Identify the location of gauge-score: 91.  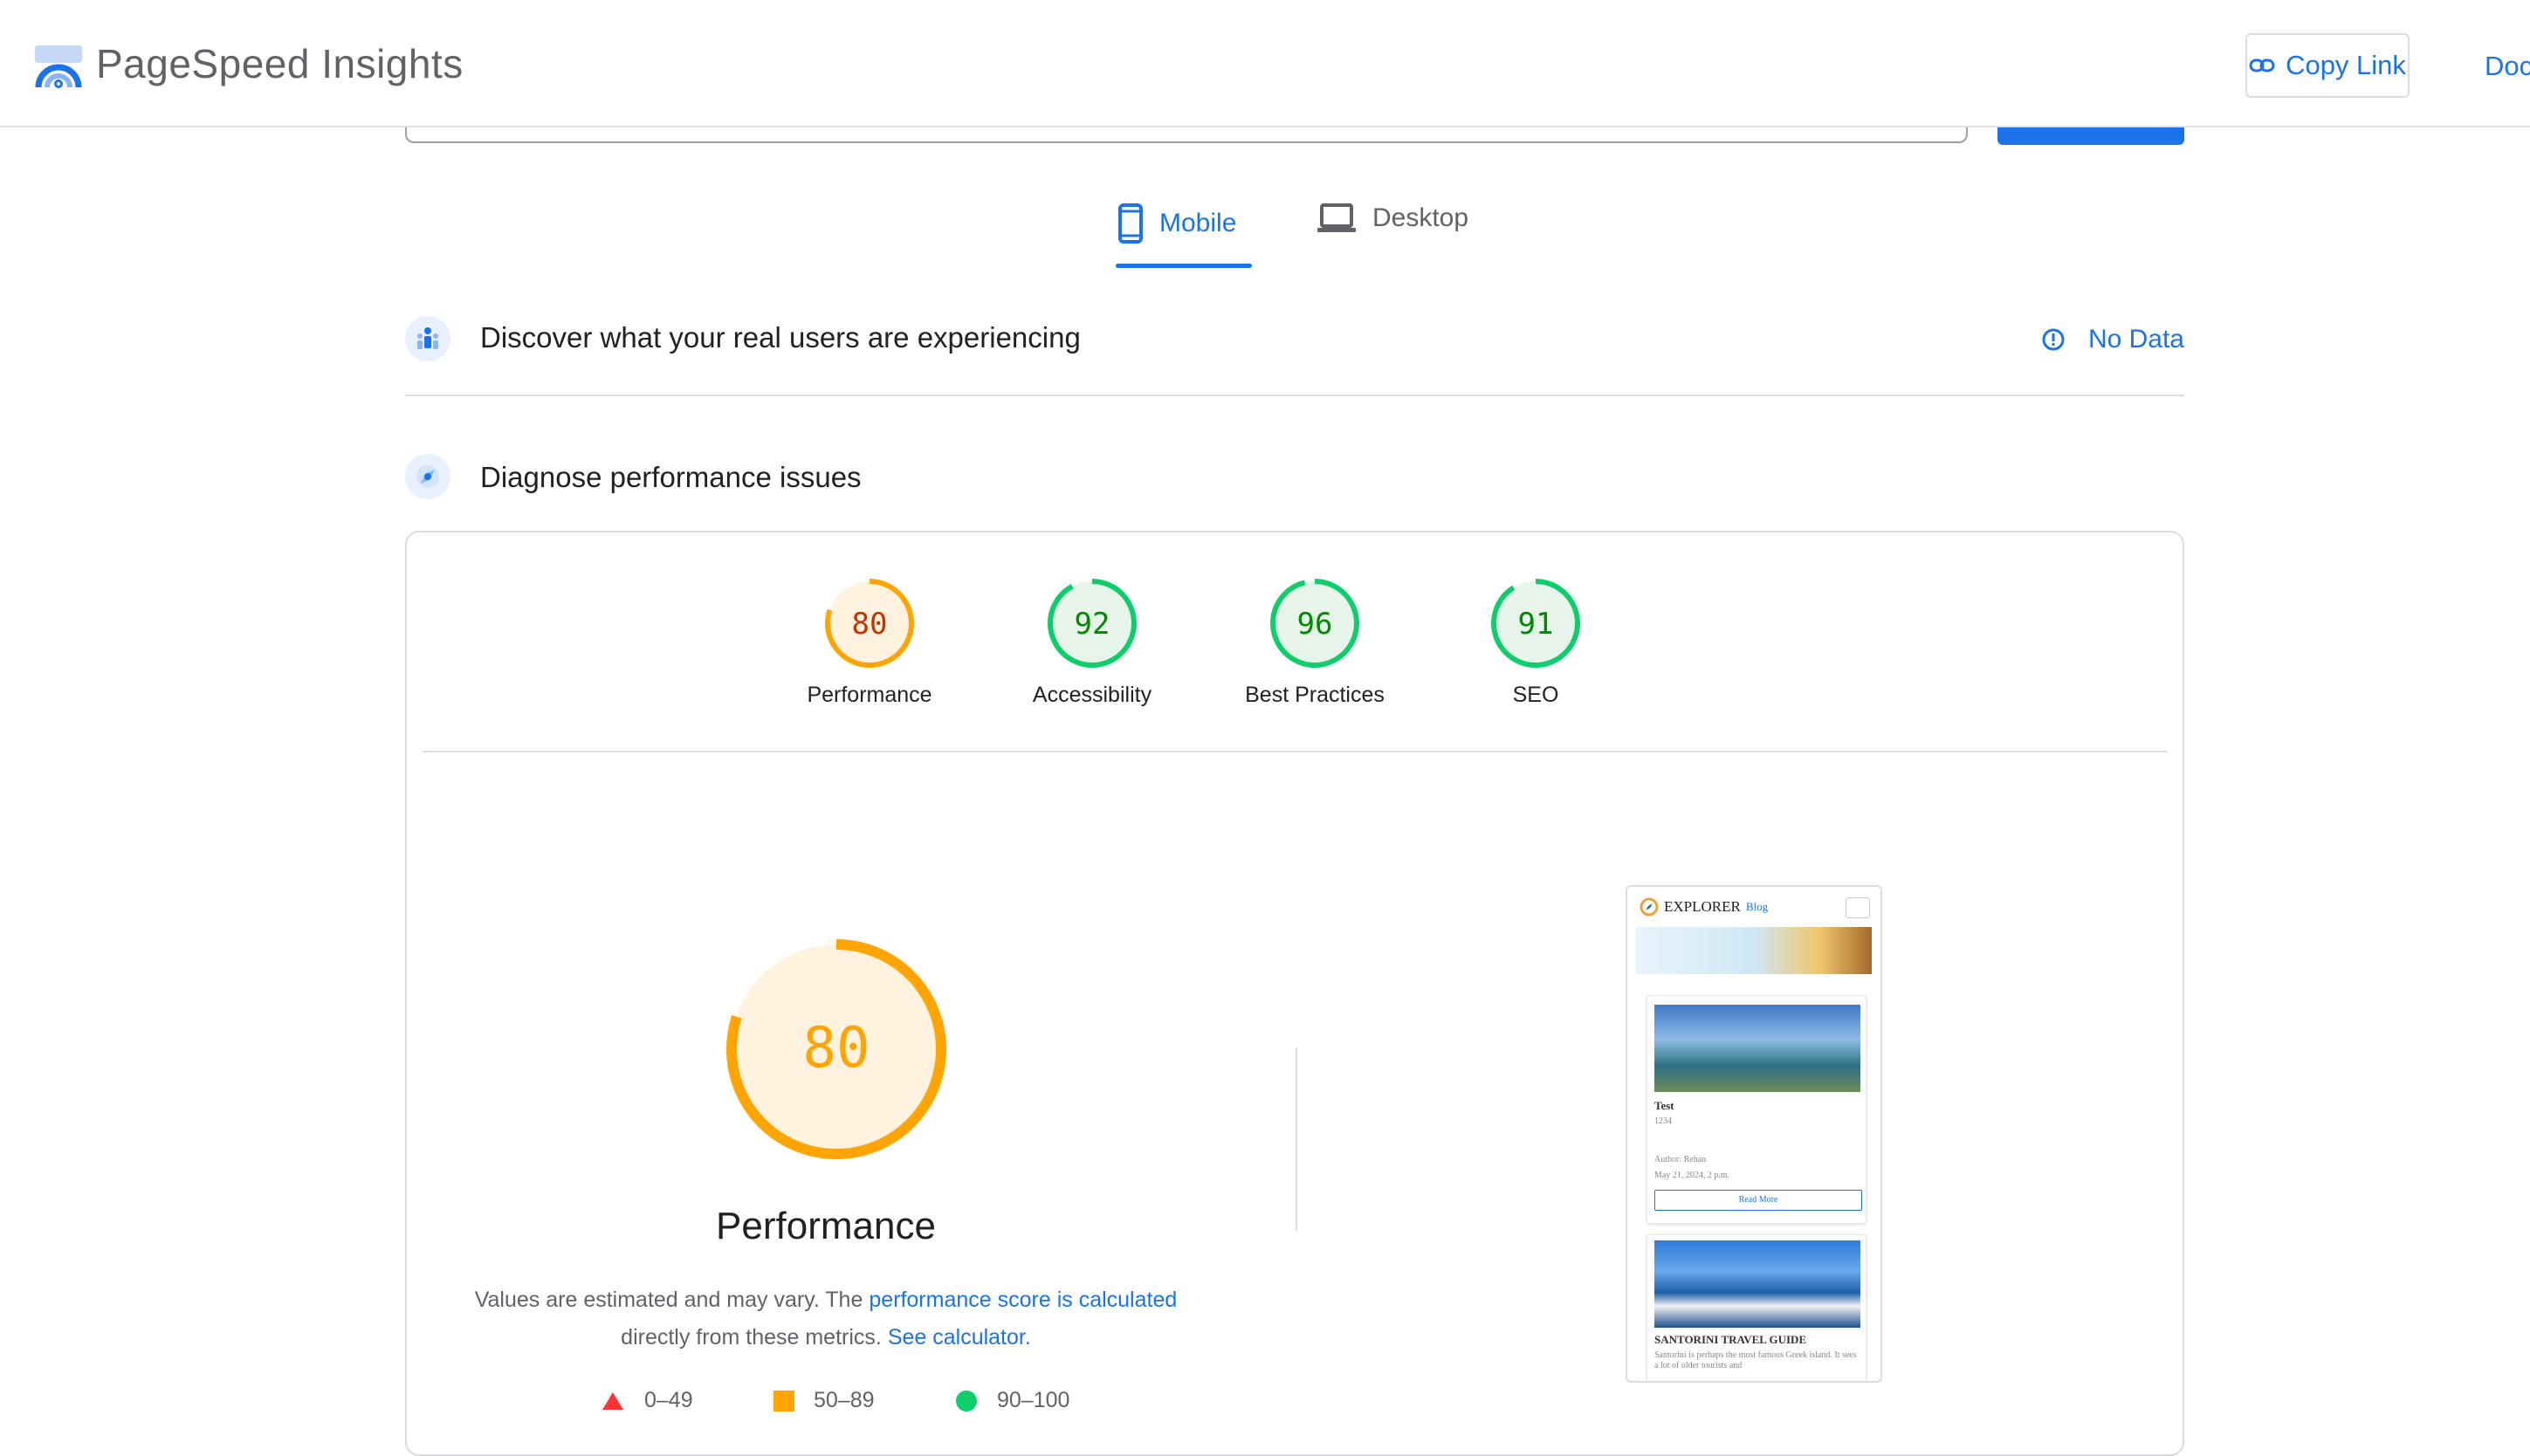
(1536, 624).